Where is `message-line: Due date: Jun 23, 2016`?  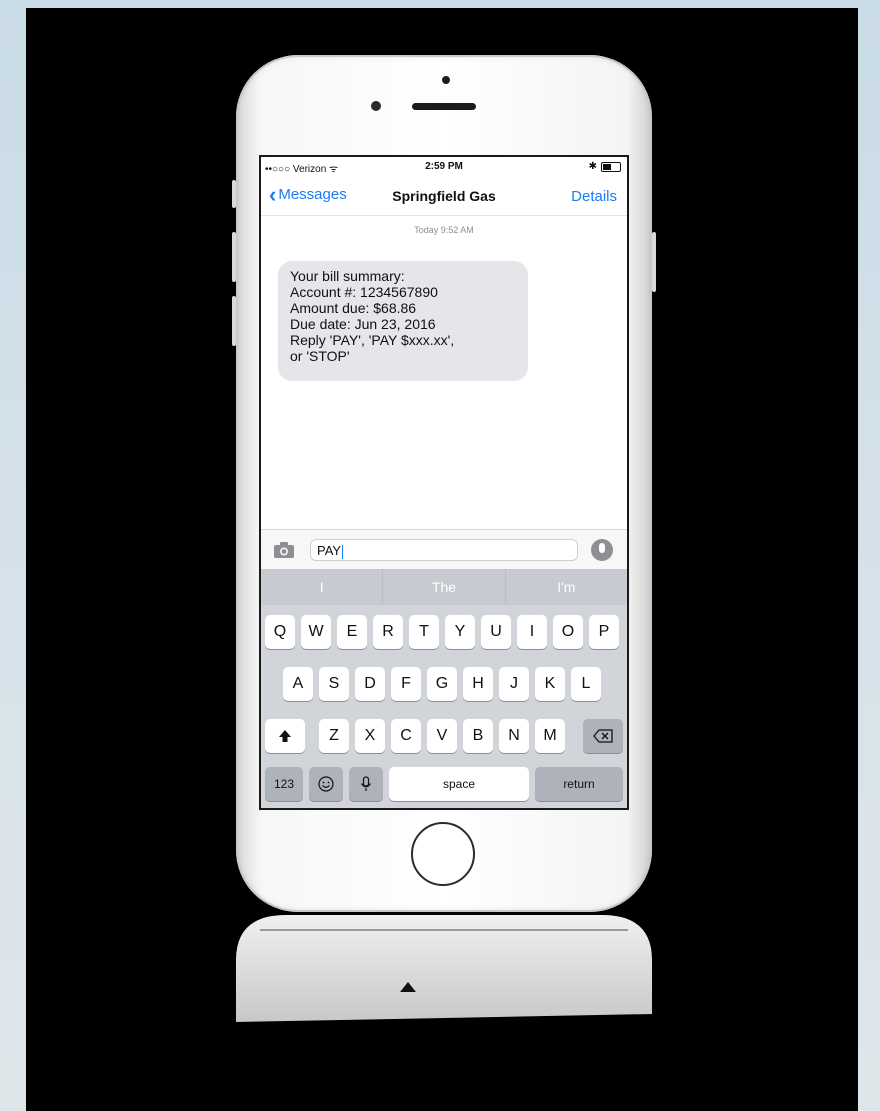 message-line: Due date: Jun 23, 2016 is located at coordinates (363, 324).